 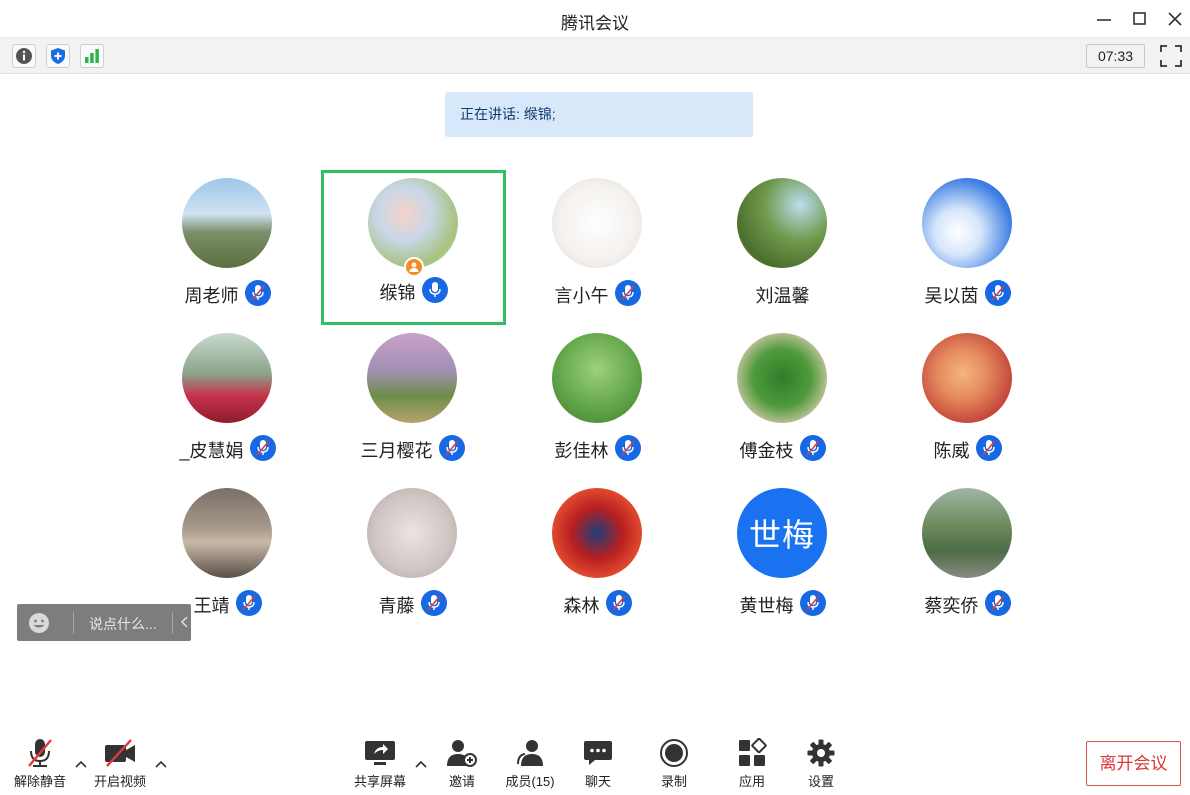 I want to click on shield-icon, so click(x=58, y=56).